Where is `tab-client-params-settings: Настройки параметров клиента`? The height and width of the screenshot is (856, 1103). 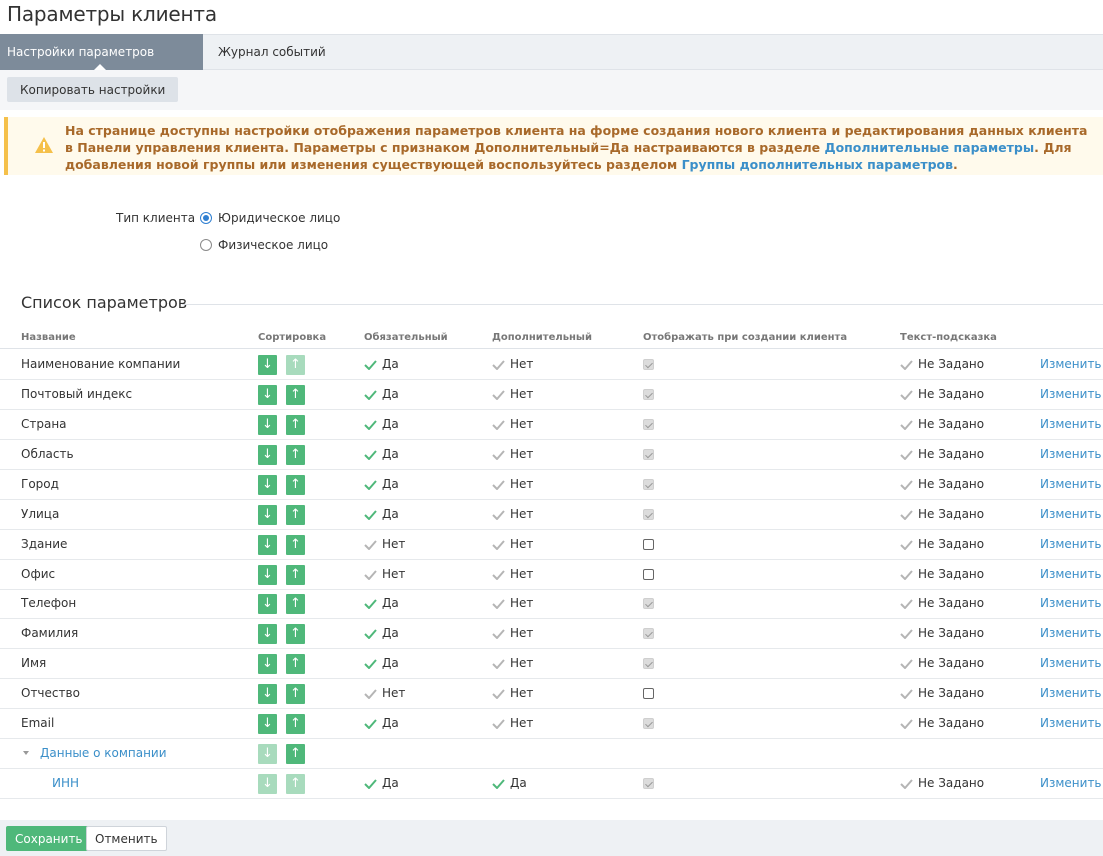 tab-client-params-settings: Настройки параметров клиента is located at coordinates (101, 64).